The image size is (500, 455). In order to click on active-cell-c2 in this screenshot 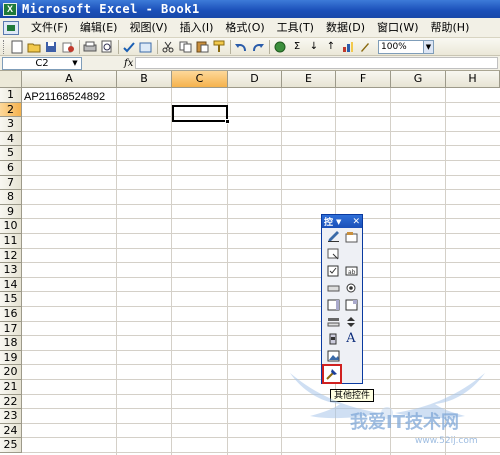, I will do `click(200, 113)`.